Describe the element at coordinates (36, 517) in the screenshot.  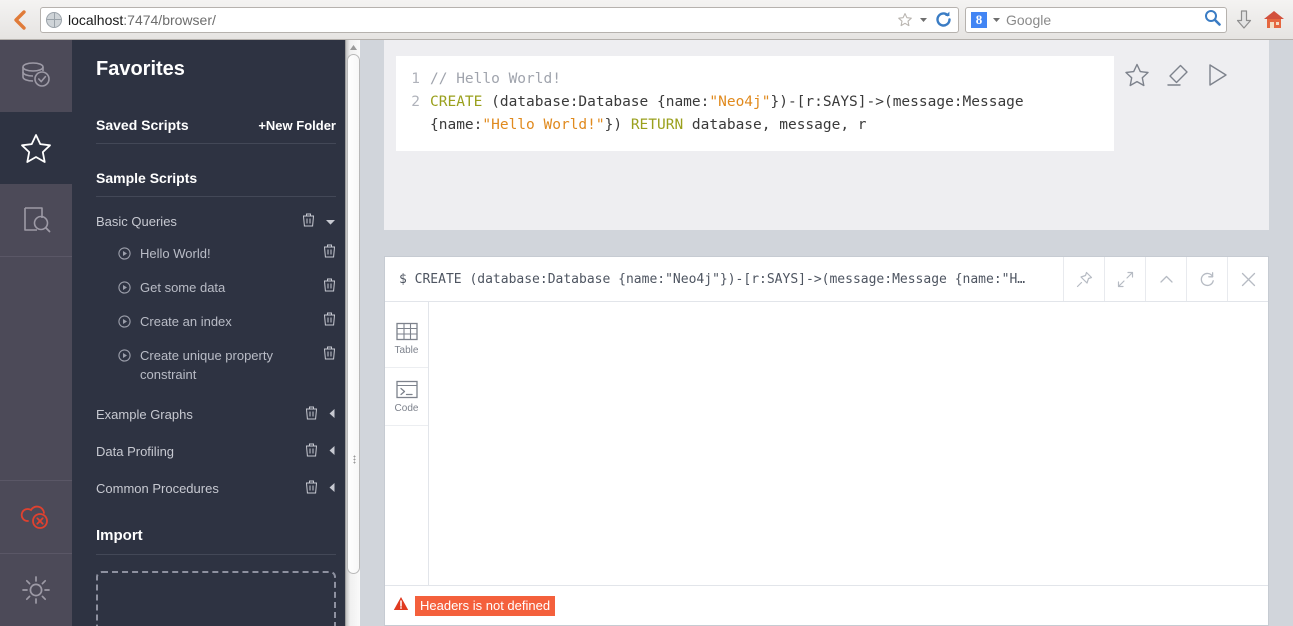
I see `sidebar-item-cloud` at that location.